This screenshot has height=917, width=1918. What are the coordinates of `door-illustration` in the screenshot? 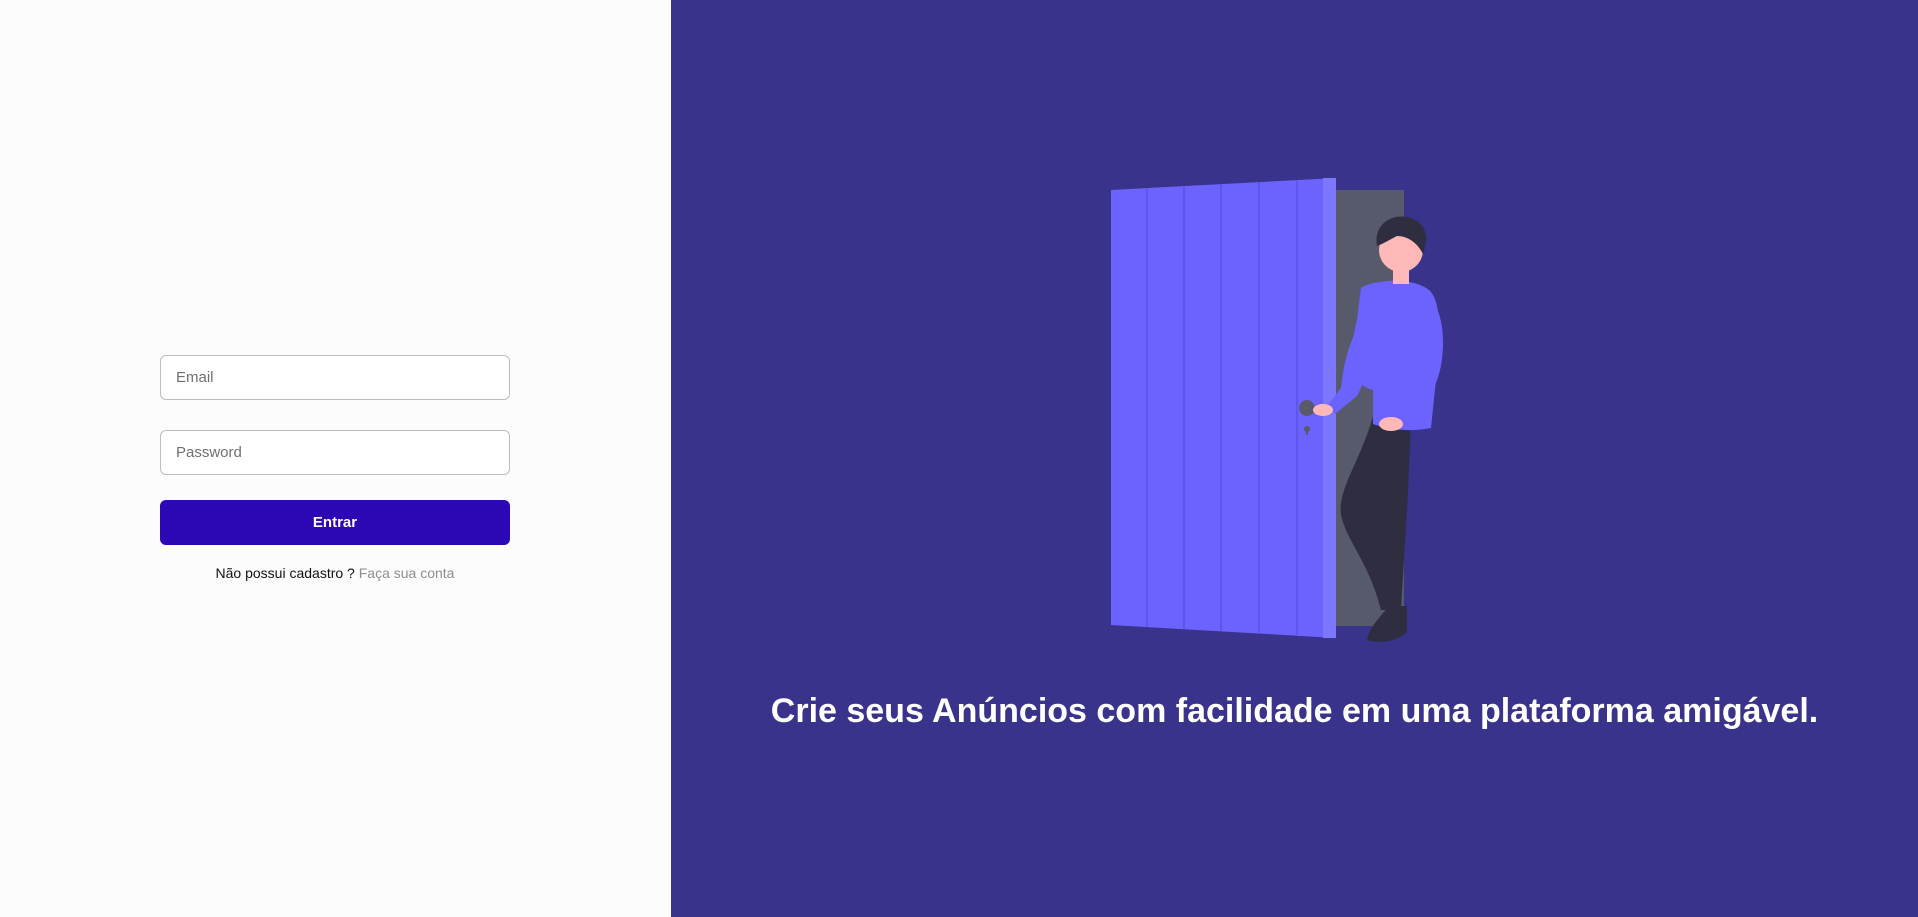 It's located at (1277, 410).